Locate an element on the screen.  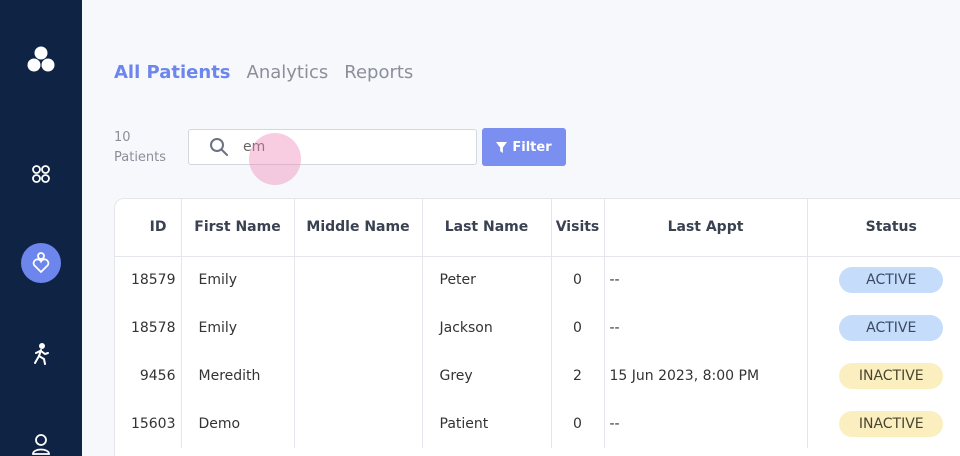
cell-id: 18578 is located at coordinates (148, 328).